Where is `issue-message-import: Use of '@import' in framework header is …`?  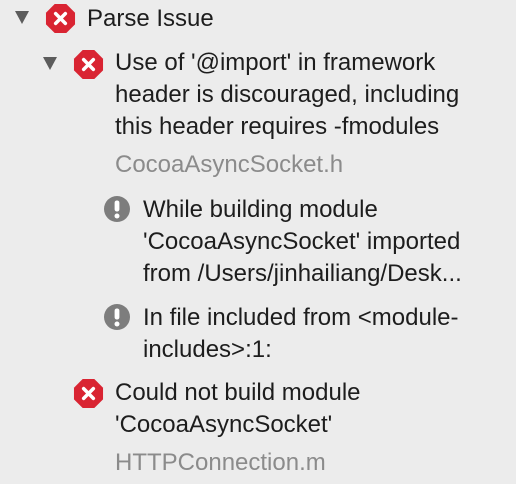 issue-message-import: Use of '@import' in framework header is … is located at coordinates (287, 95).